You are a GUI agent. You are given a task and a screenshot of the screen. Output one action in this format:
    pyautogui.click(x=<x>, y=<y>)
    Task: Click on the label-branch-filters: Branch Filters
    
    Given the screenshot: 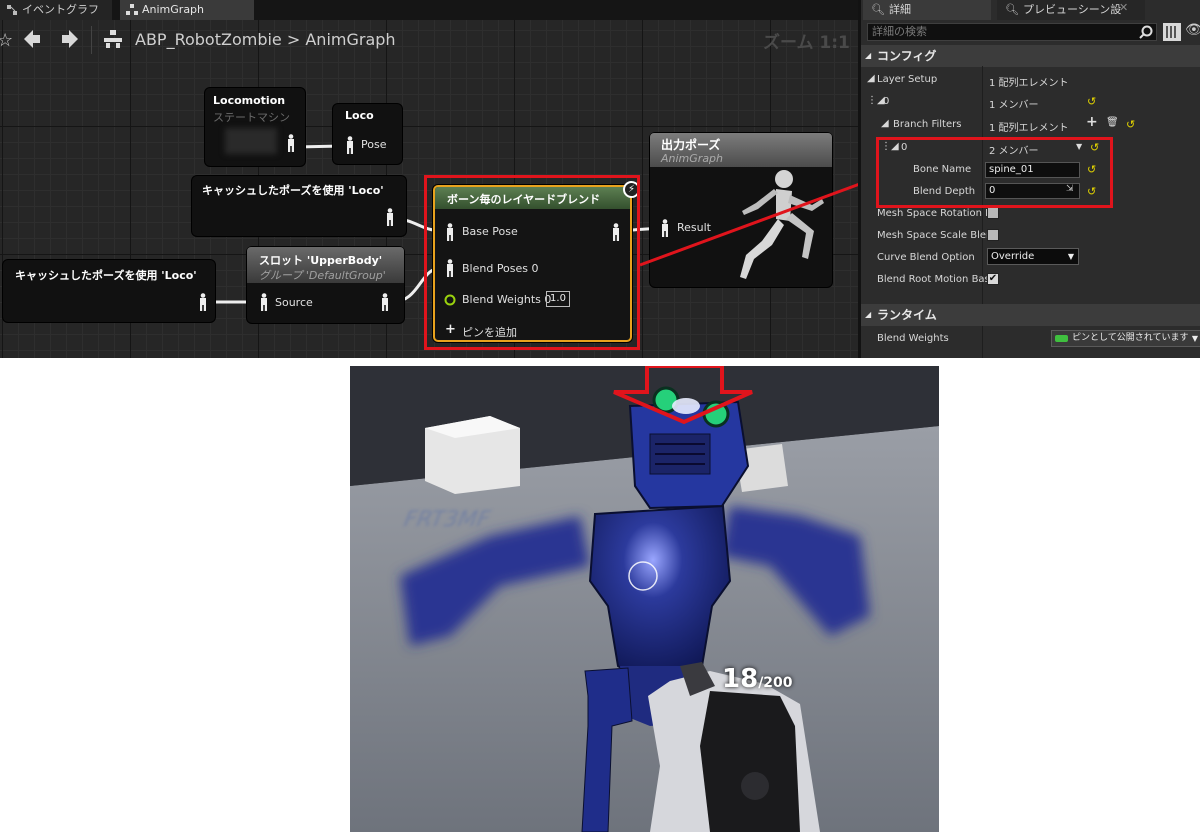 What is the action you would take?
    pyautogui.click(x=927, y=124)
    